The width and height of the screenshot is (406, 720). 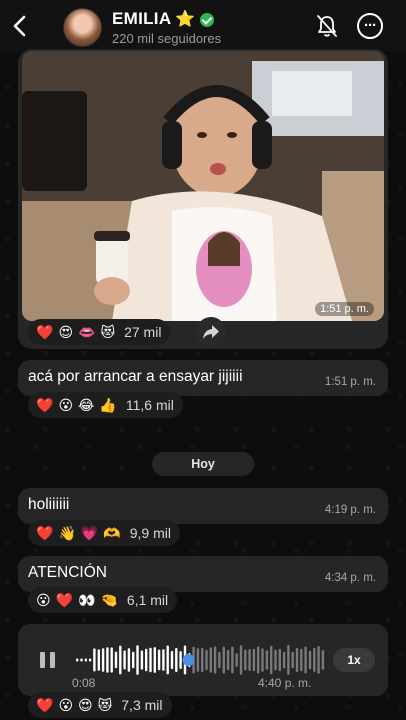 I want to click on reaction-count: 27 mil, so click(x=143, y=332).